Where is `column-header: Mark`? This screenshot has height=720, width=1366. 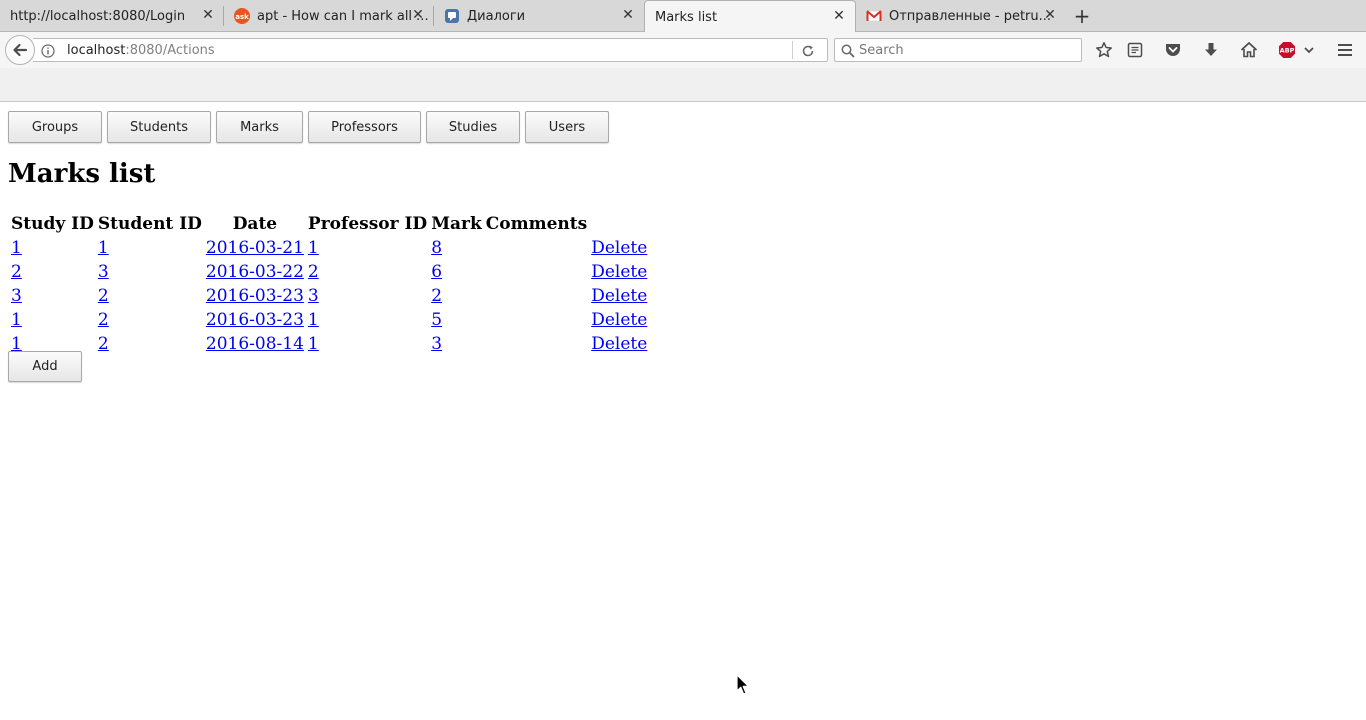 column-header: Mark is located at coordinates (456, 224).